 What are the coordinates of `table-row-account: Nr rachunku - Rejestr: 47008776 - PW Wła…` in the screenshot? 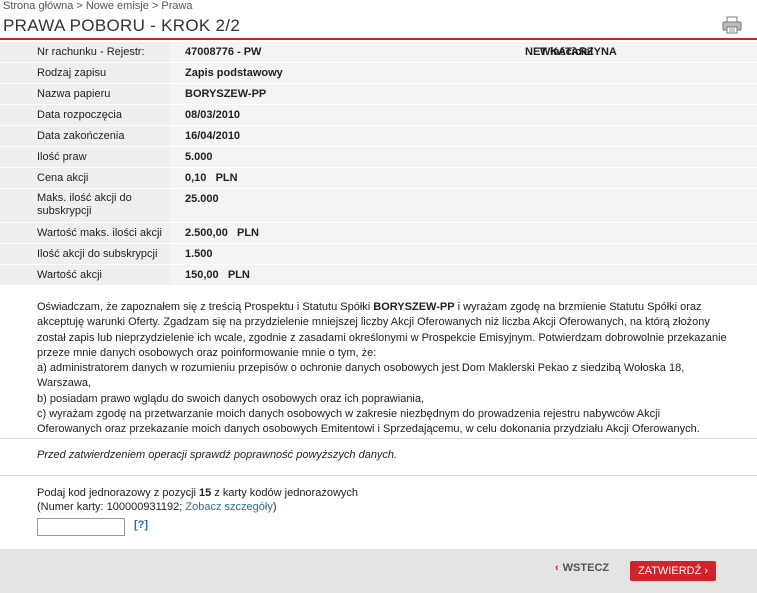 It's located at (378, 60).